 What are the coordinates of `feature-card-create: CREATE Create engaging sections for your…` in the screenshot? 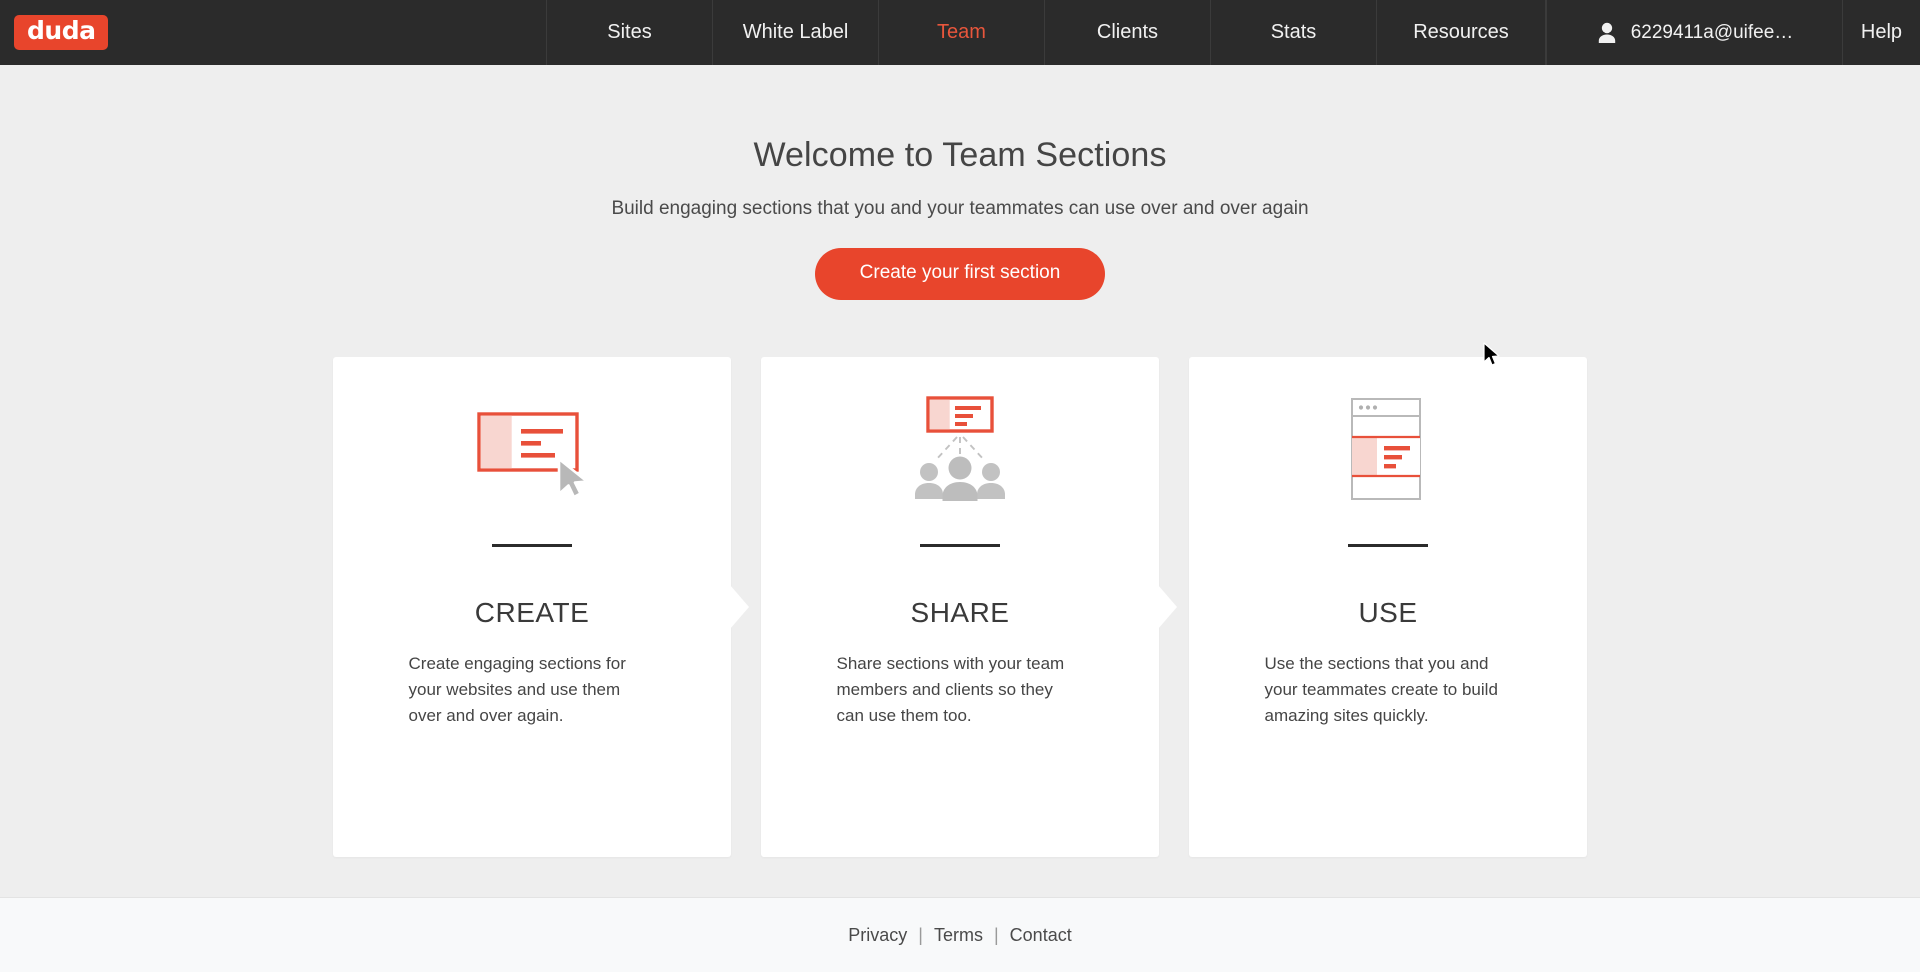 It's located at (541, 607).